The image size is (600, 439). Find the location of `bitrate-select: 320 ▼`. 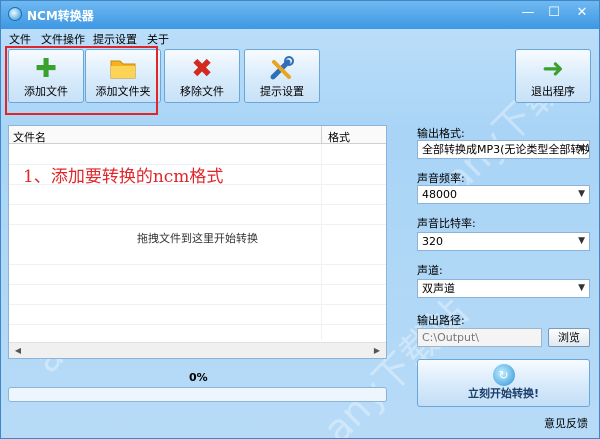

bitrate-select: 320 ▼ is located at coordinates (503, 241).